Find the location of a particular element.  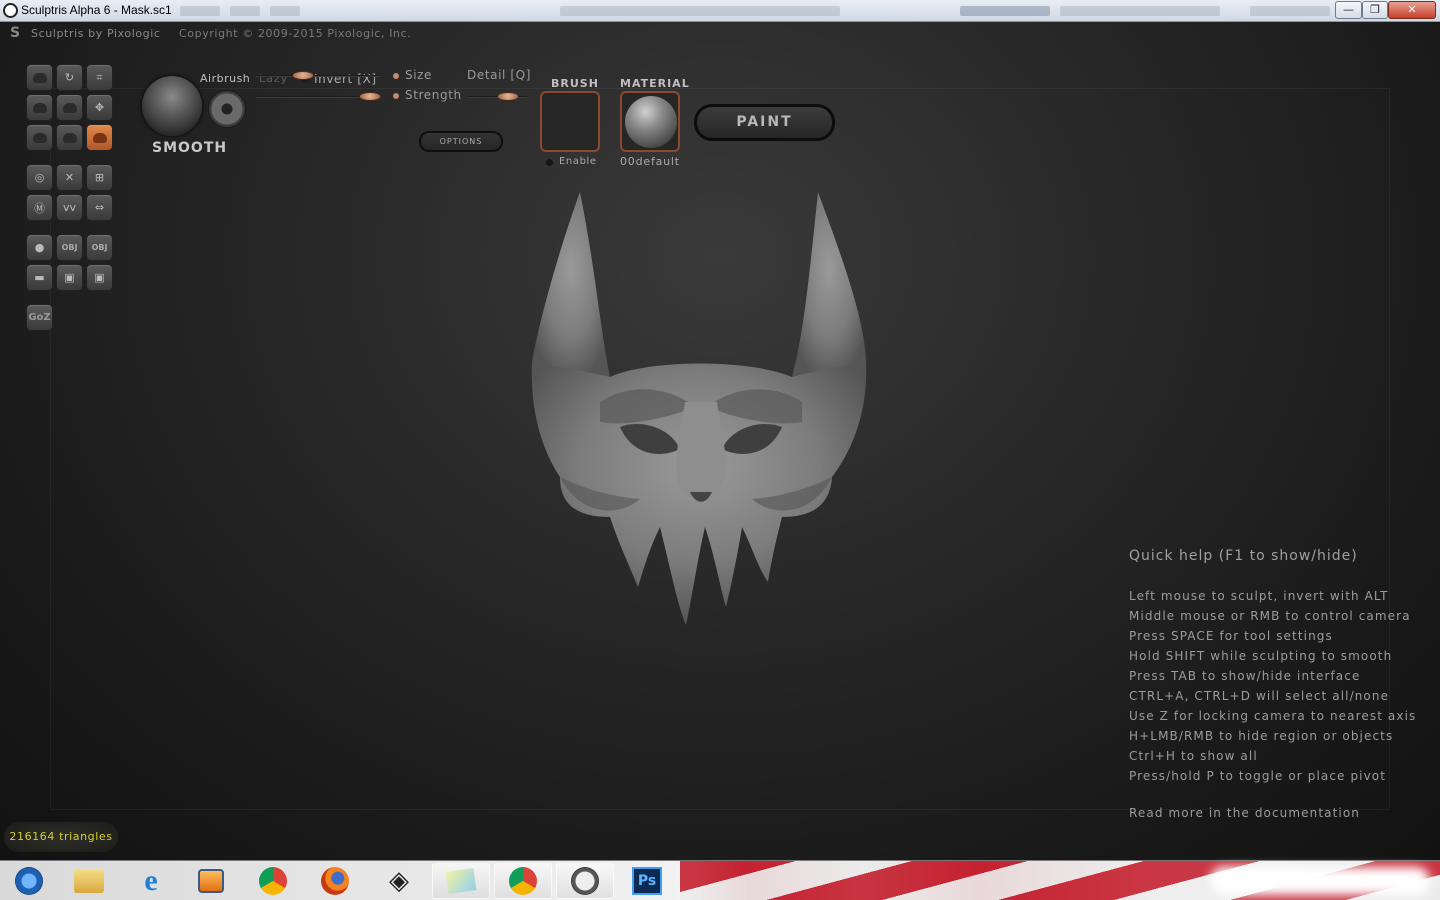

enable-checkbox is located at coordinates (549, 162).